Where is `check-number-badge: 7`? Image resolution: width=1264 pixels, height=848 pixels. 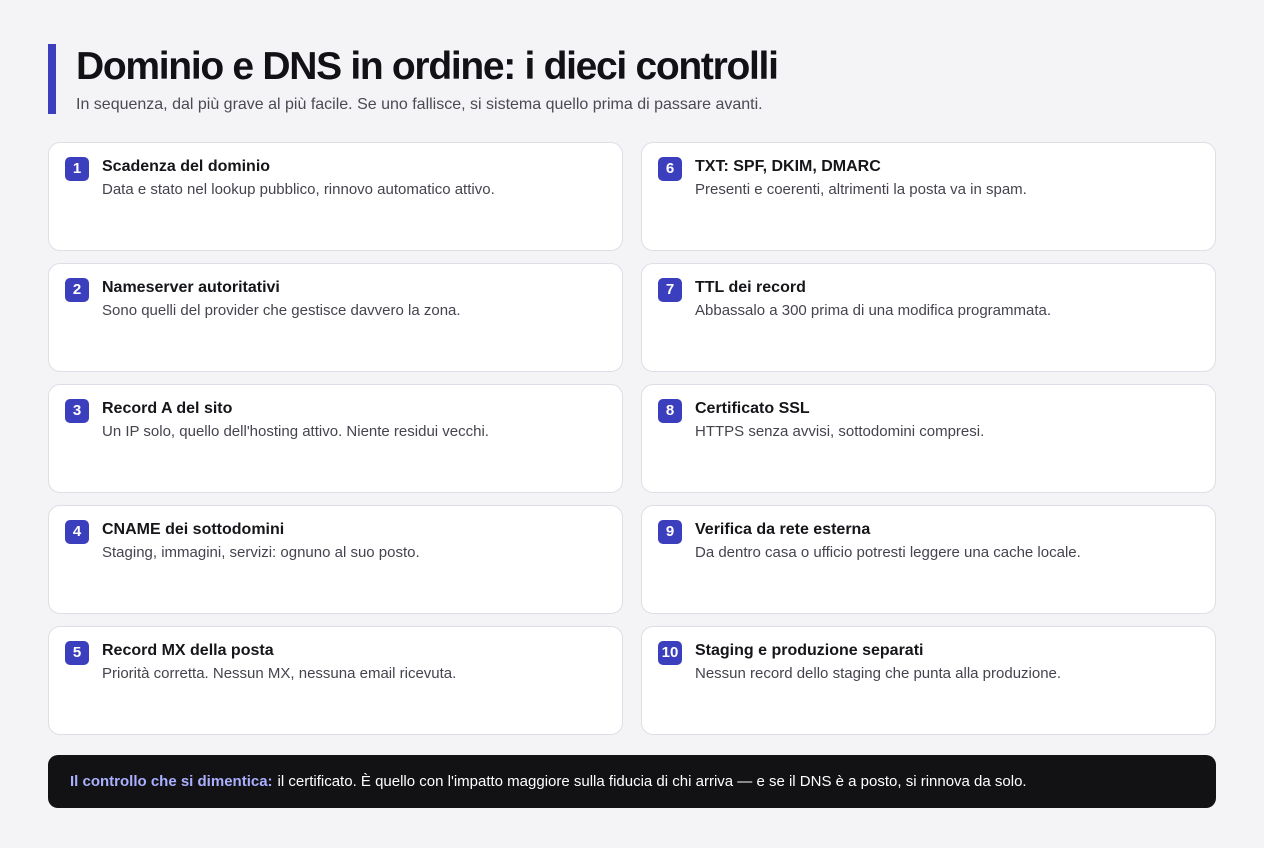
check-number-badge: 7 is located at coordinates (670, 290).